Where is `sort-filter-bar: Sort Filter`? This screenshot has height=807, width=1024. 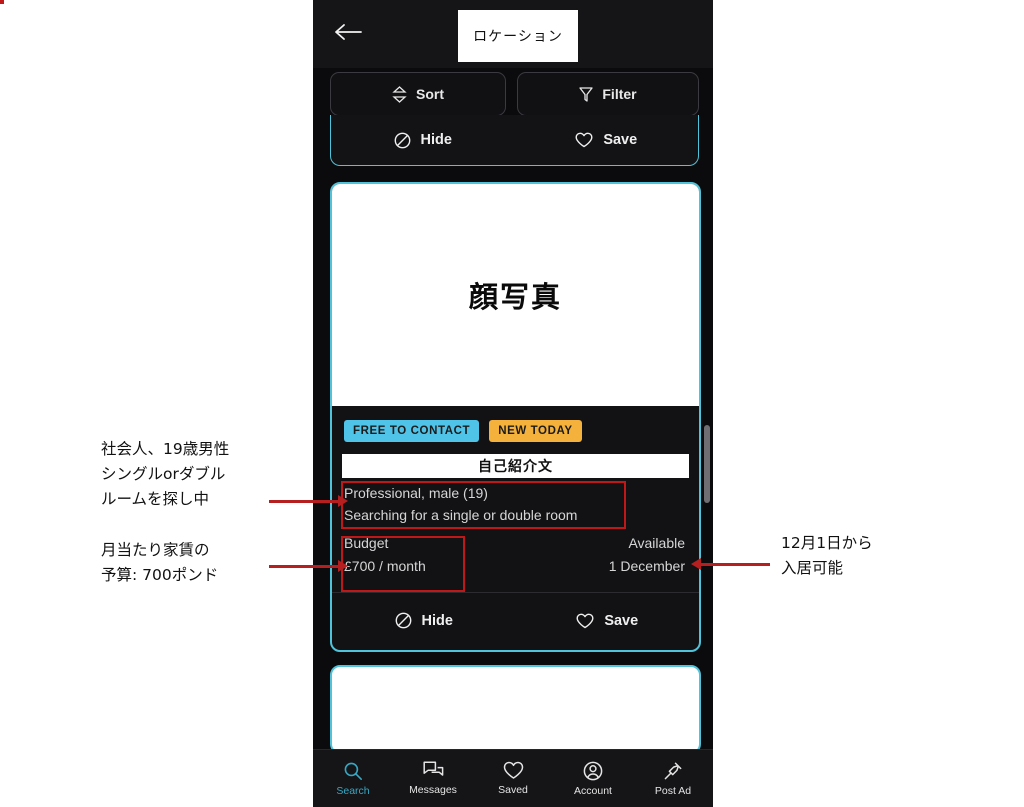
sort-filter-bar: Sort Filter is located at coordinates (513, 93).